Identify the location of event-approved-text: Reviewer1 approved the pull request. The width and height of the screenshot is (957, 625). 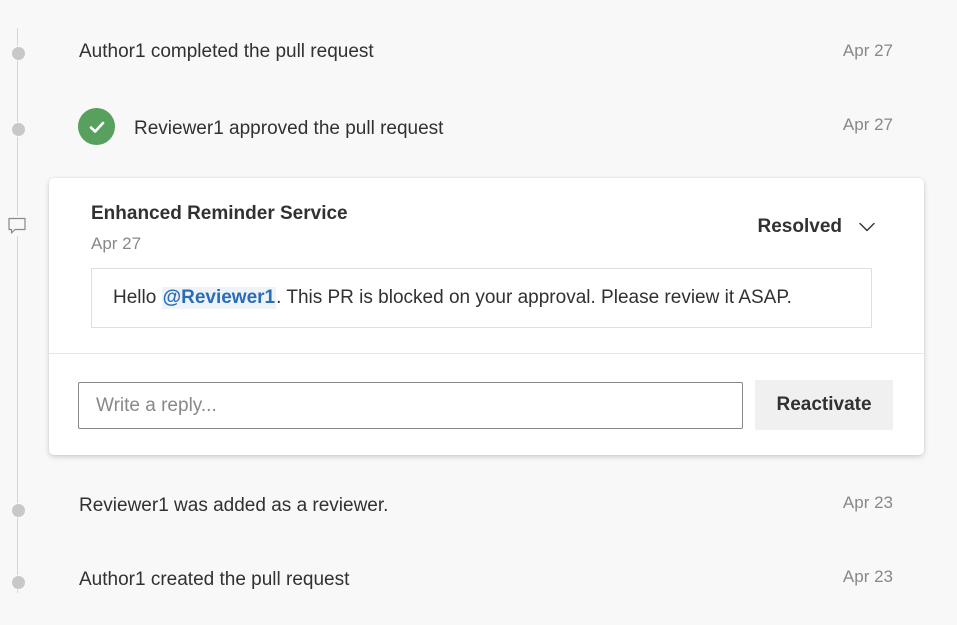
(289, 128).